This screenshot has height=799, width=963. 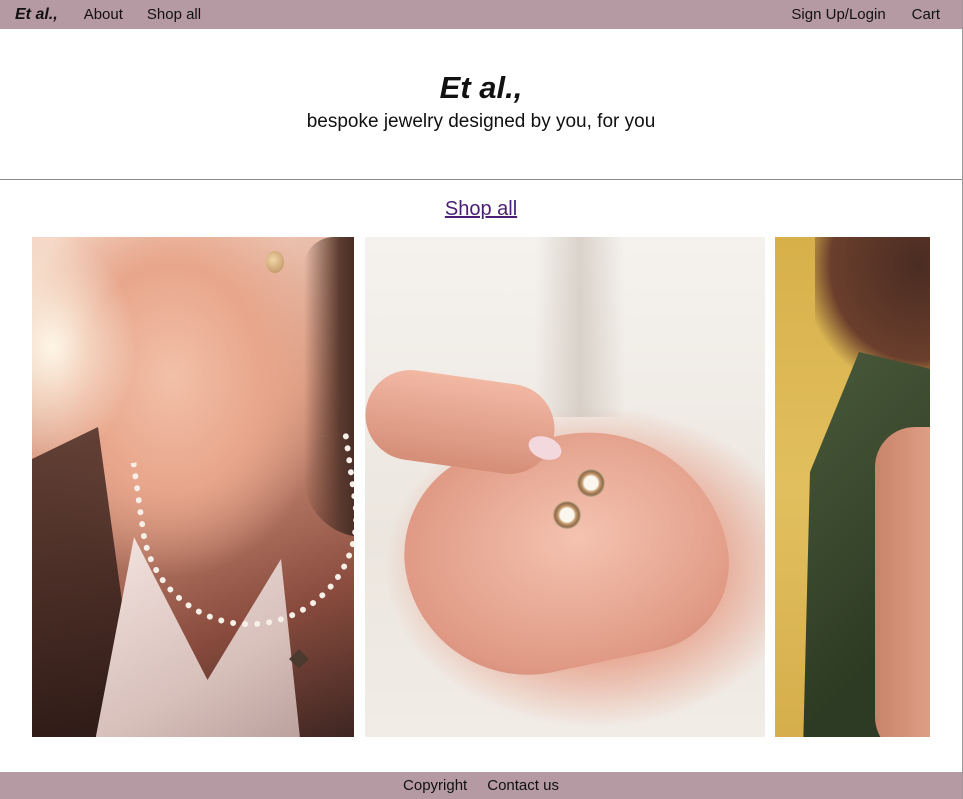 I want to click on hero-tagline: bespoke jewelry designed by you, for you, so click(x=481, y=121).